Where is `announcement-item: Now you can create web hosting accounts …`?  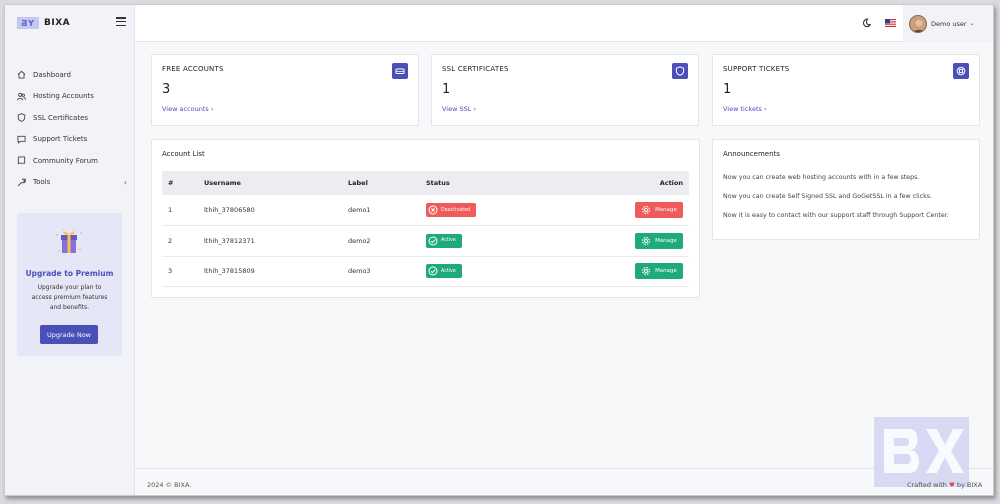
announcement-item: Now you can create web hosting accounts … is located at coordinates (821, 177).